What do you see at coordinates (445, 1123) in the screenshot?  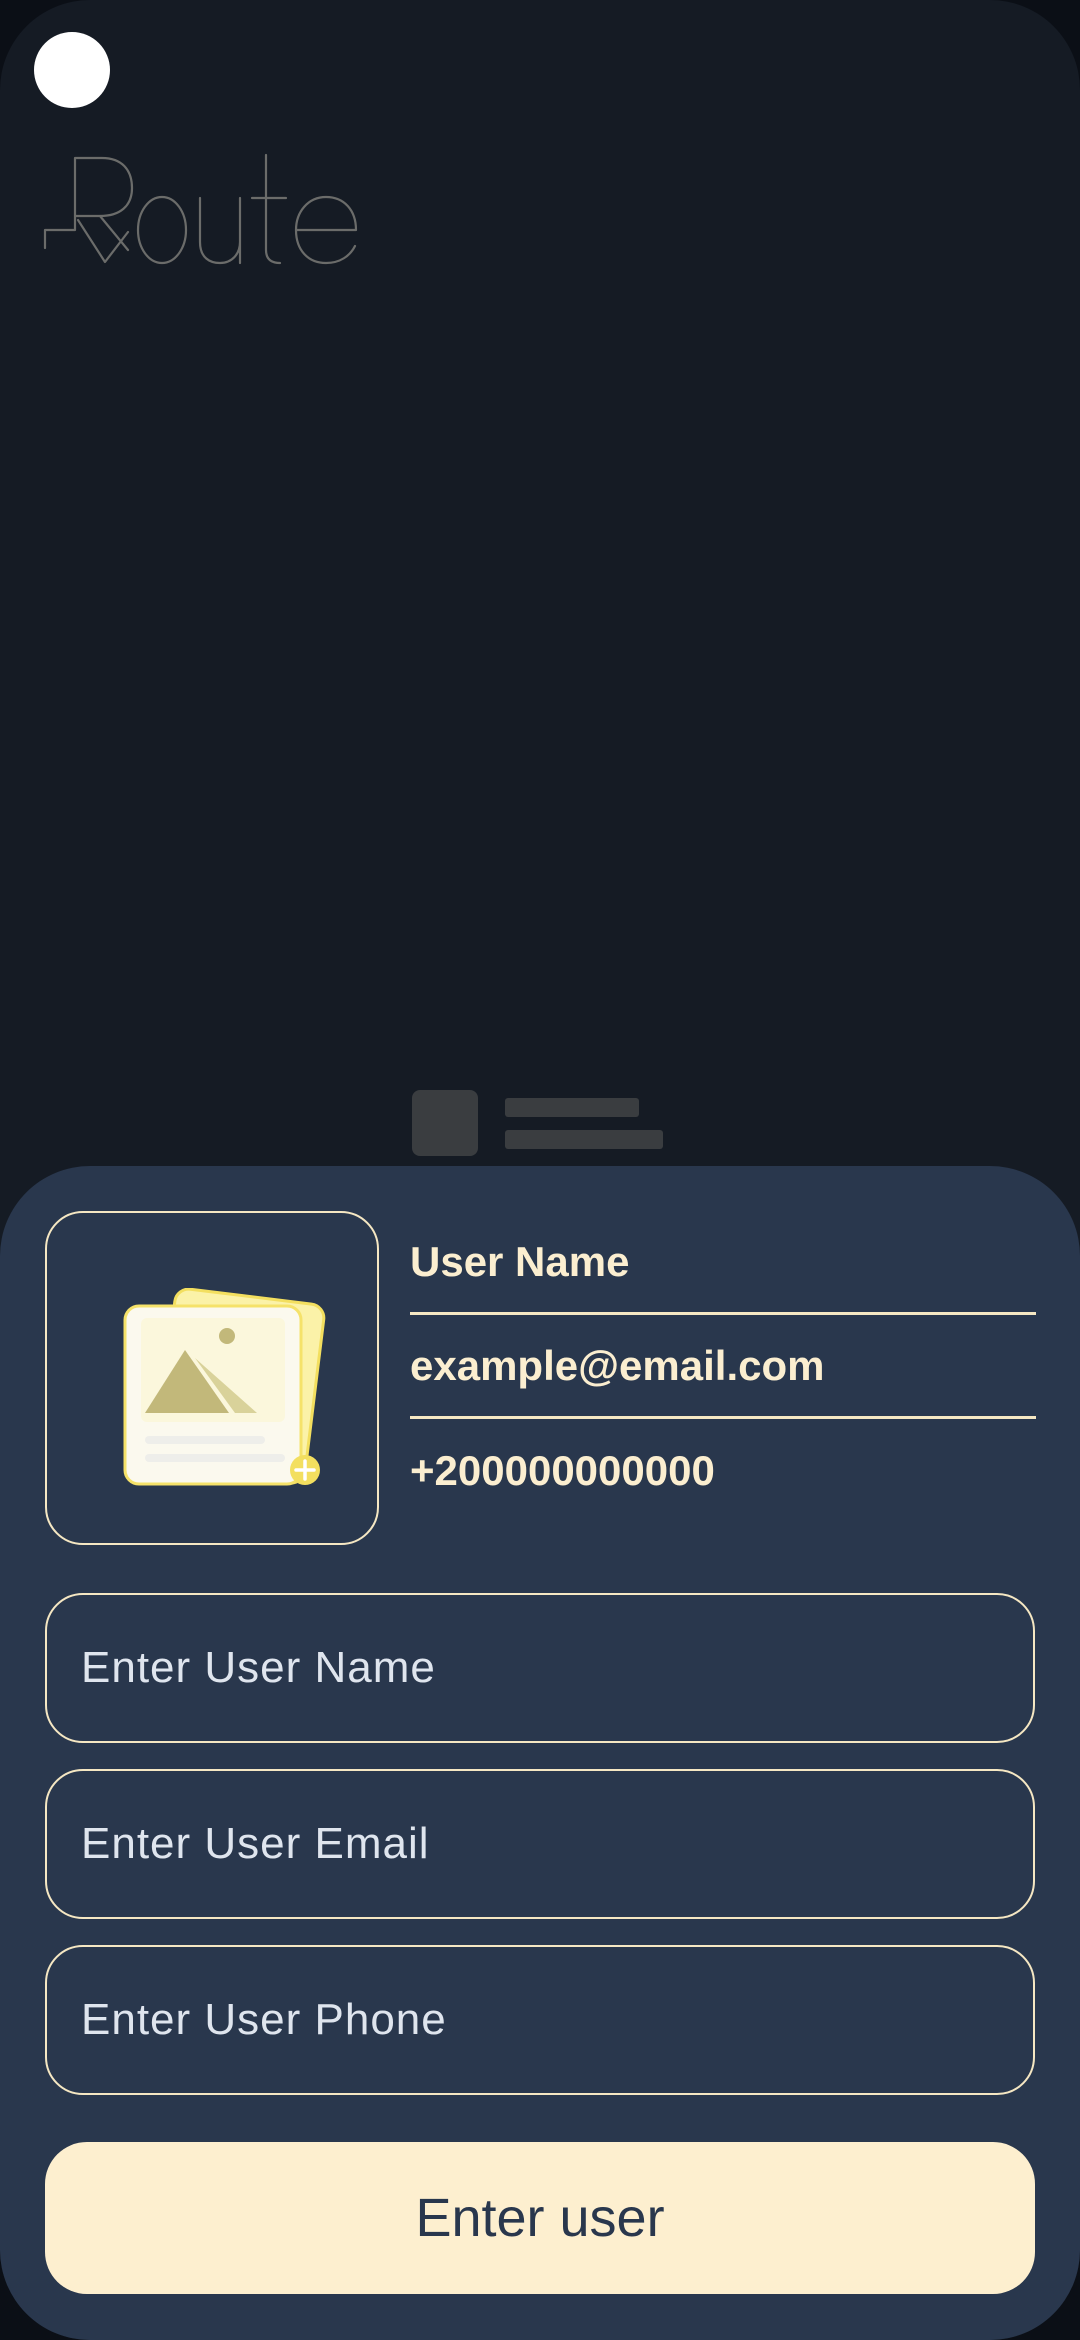 I see `placeholder-thumbnail` at bounding box center [445, 1123].